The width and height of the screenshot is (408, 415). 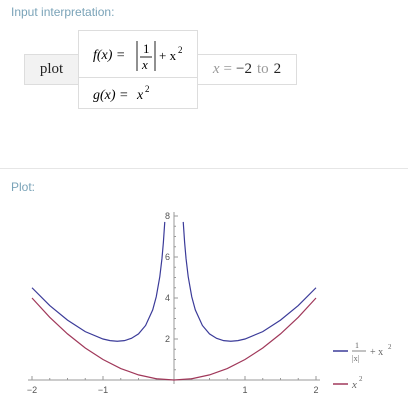 I want to click on section-divider, so click(x=204, y=168).